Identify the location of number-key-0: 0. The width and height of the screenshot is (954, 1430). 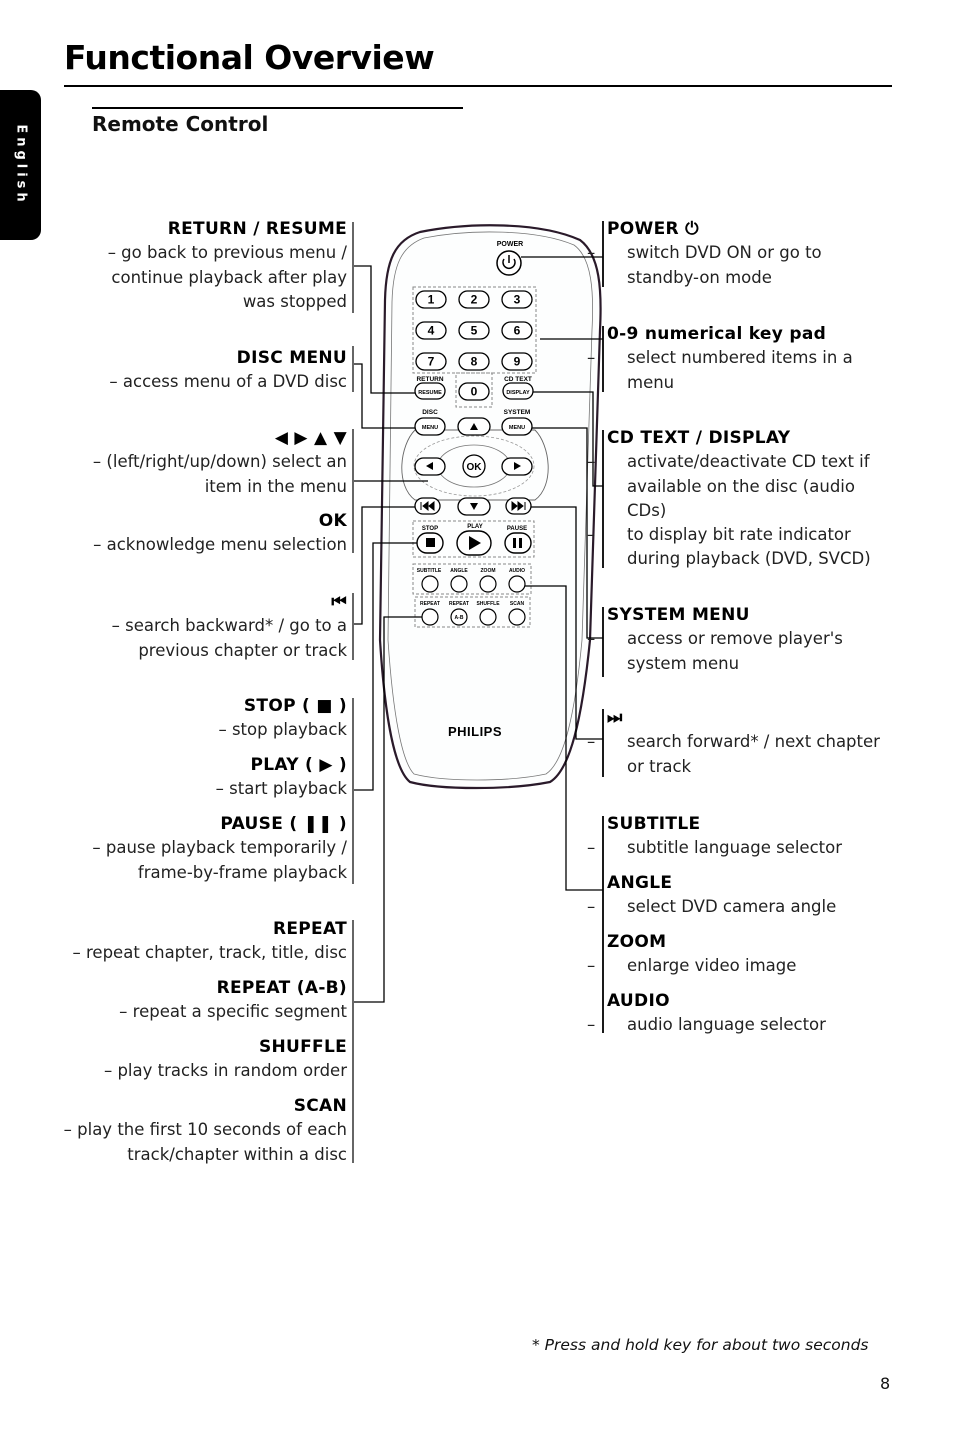
(474, 391).